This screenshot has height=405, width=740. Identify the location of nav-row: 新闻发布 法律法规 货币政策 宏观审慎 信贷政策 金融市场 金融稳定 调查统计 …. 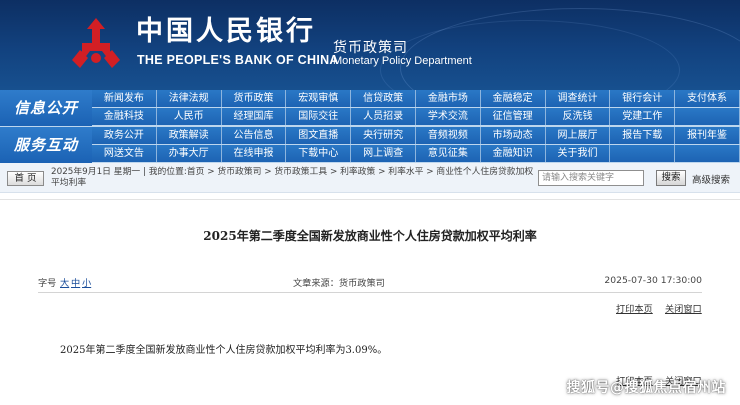
(416, 99).